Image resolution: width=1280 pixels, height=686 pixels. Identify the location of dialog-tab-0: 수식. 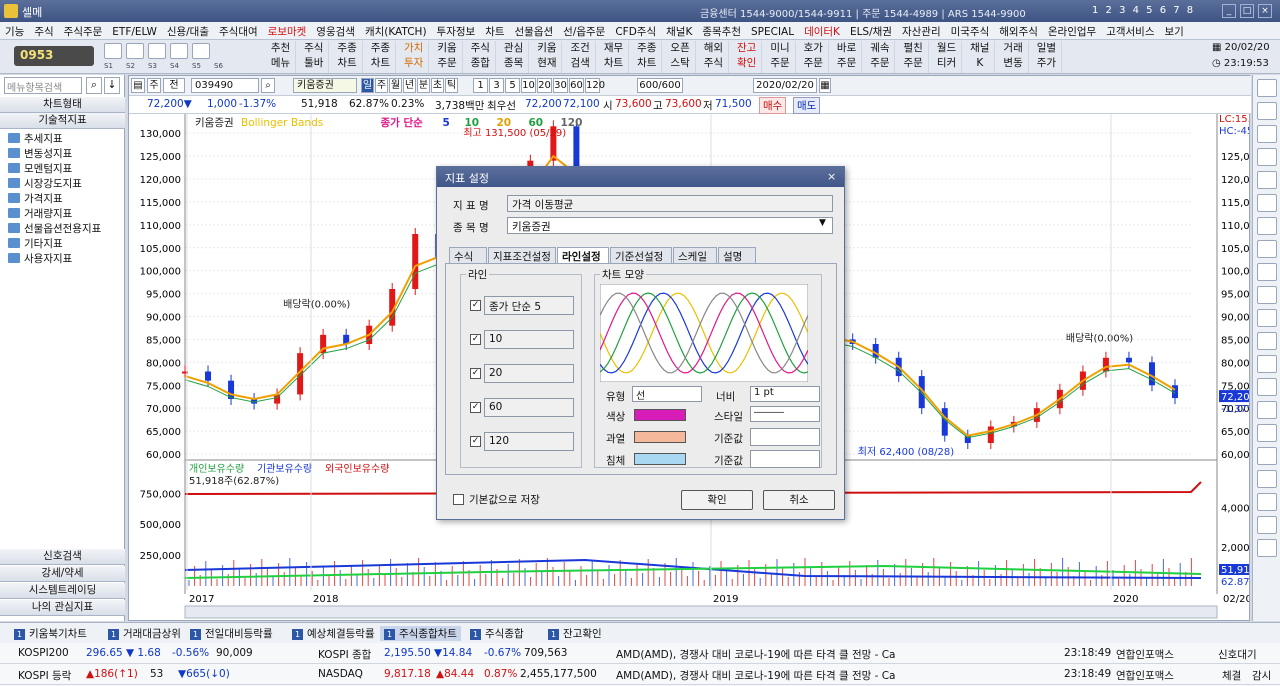
(468, 255).